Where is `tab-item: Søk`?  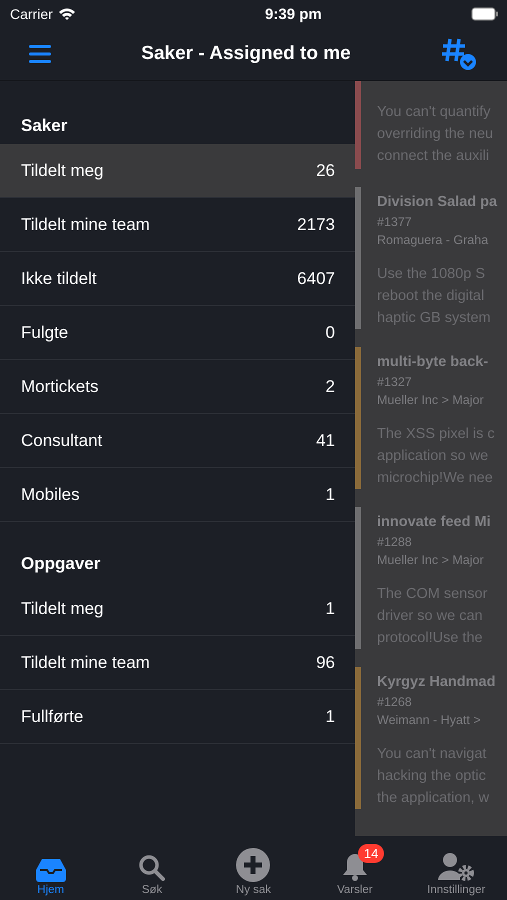 tab-item: Søk is located at coordinates (152, 872).